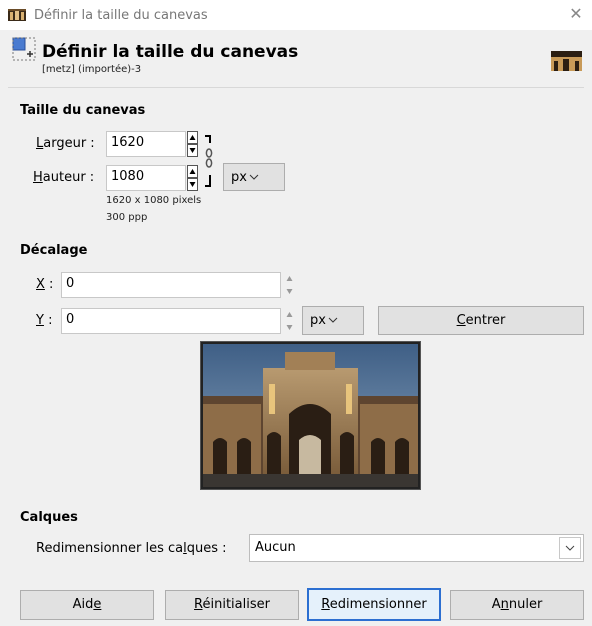  Describe the element at coordinates (83, 604) in the screenshot. I see `help-label-a: Aid` at that location.